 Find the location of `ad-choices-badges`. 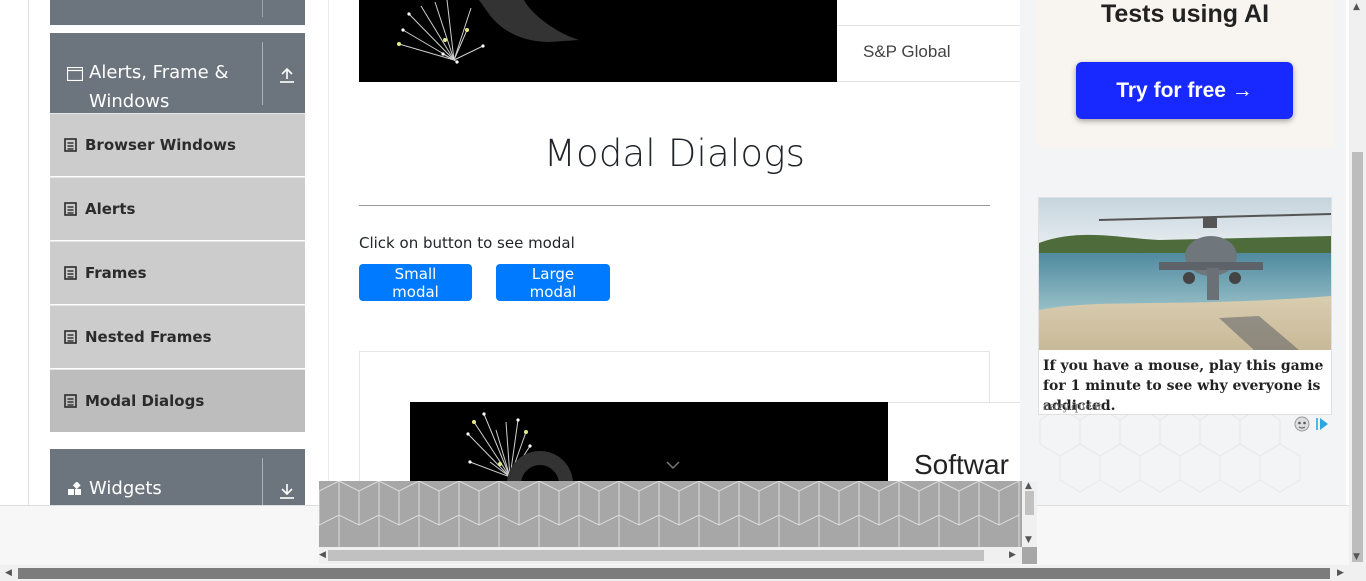

ad-choices-badges is located at coordinates (1312, 424).